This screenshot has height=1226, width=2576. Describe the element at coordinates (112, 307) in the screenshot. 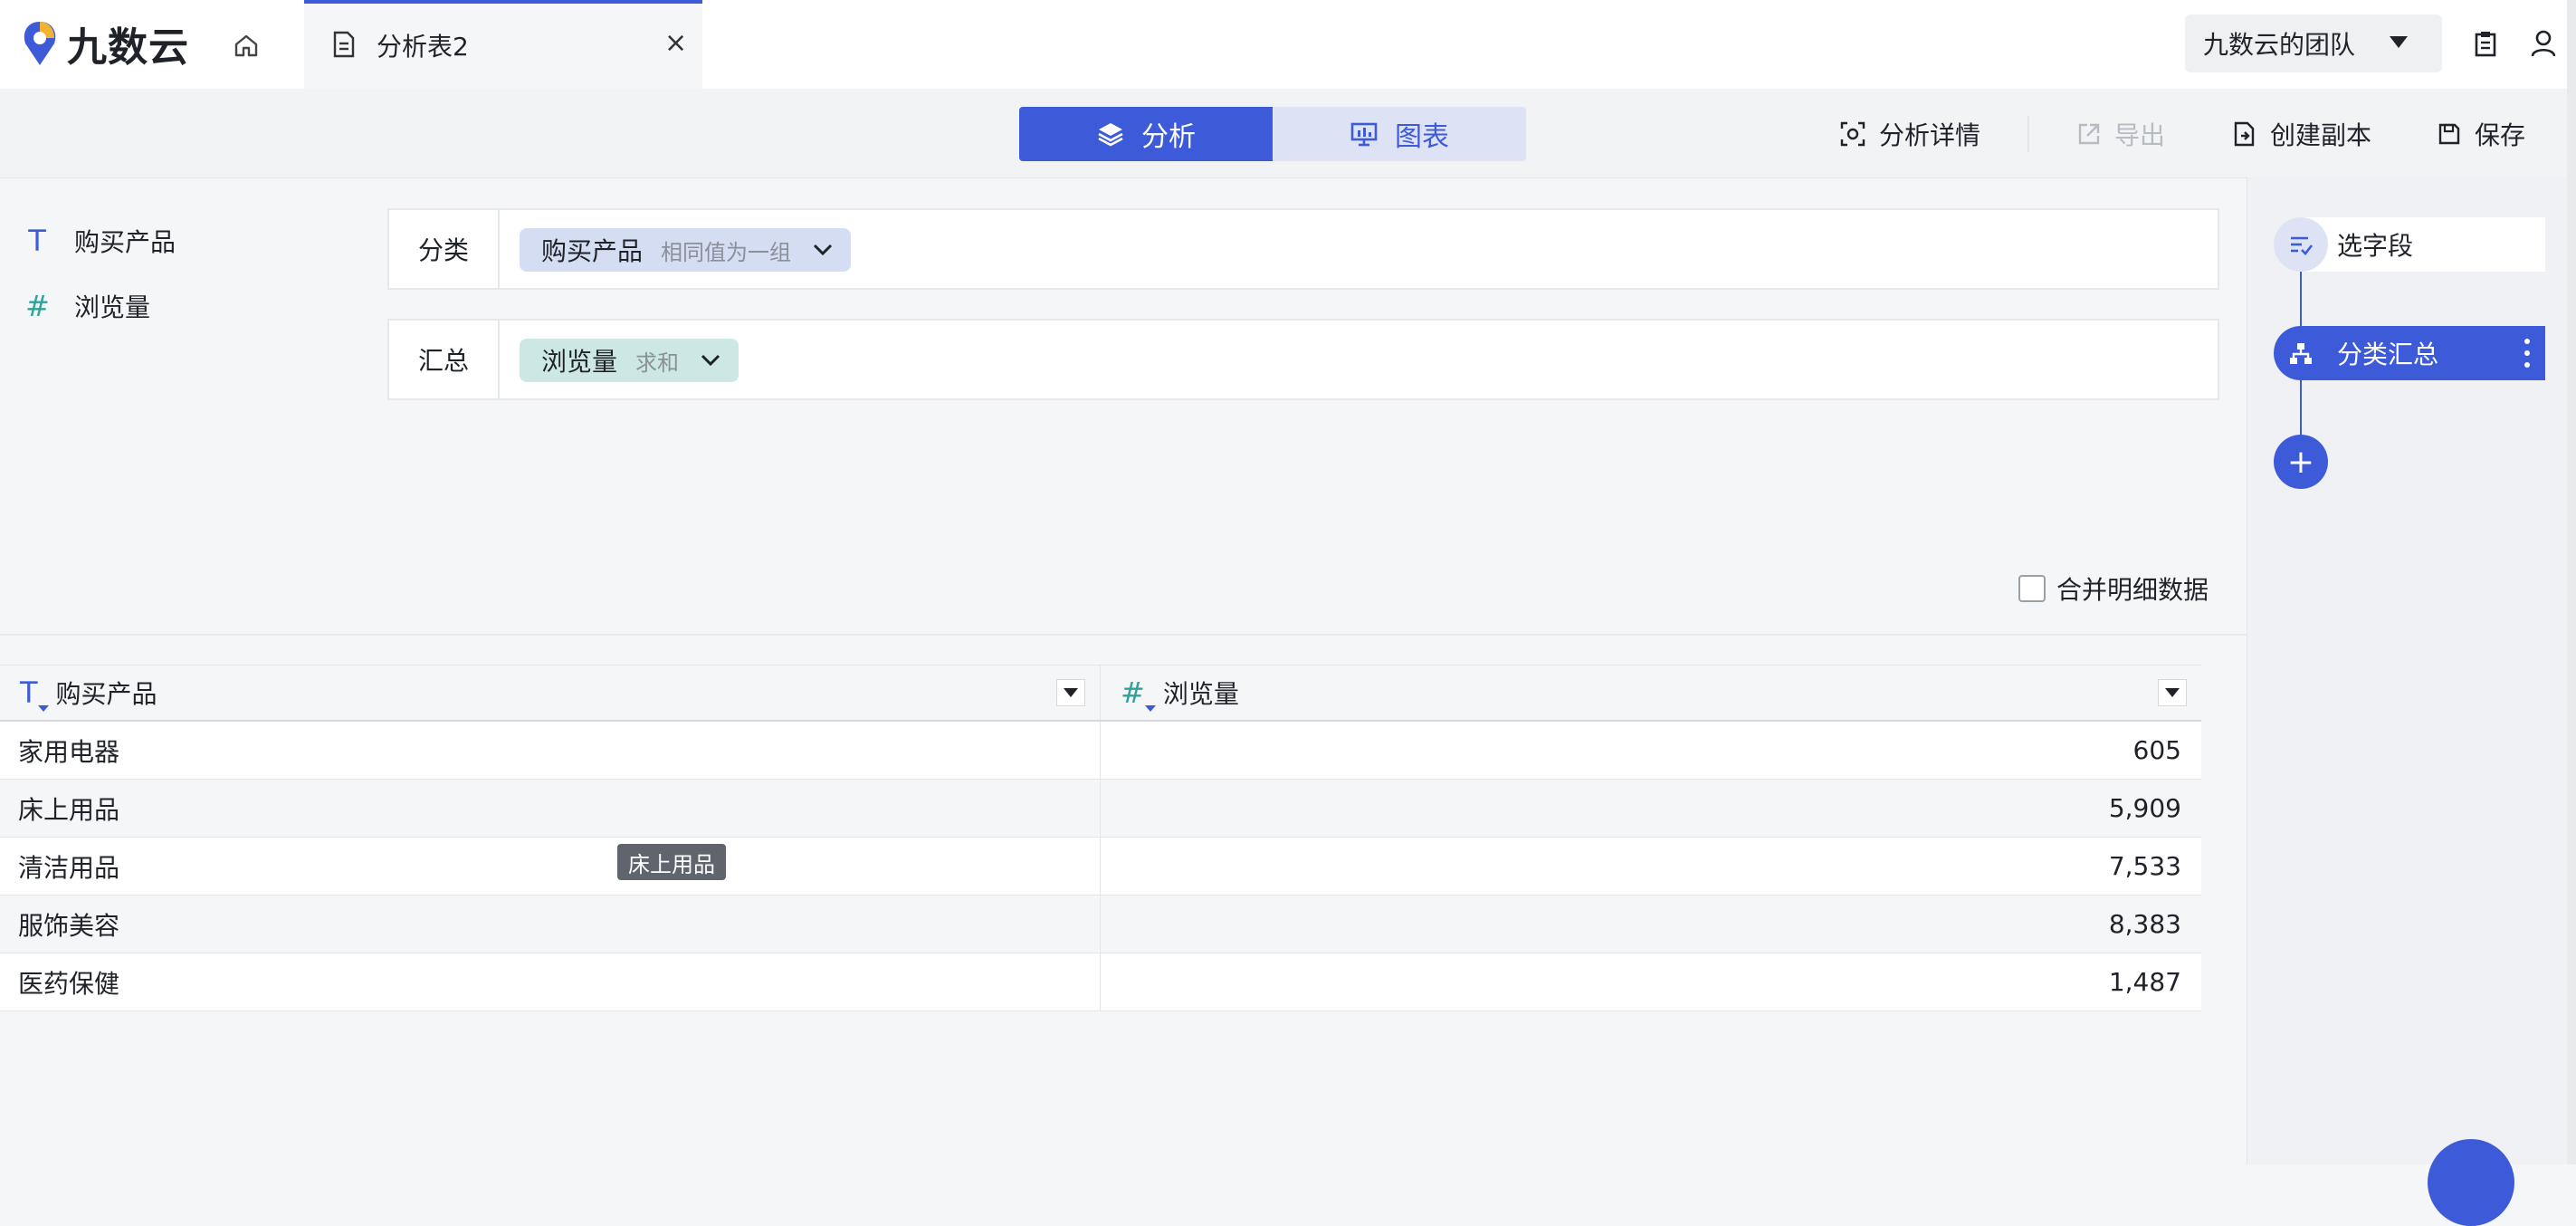

I see `field-item-label: 浏览量` at that location.